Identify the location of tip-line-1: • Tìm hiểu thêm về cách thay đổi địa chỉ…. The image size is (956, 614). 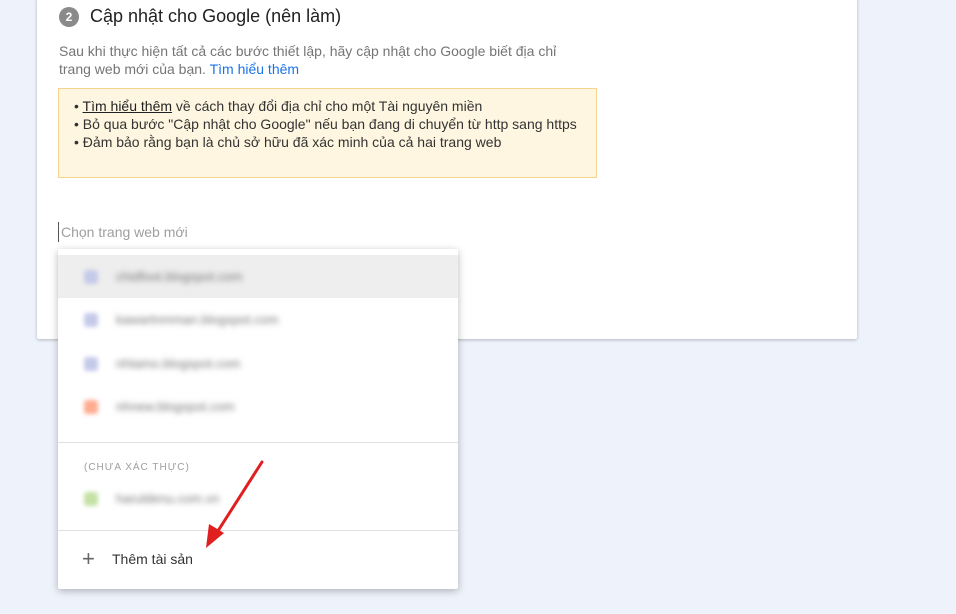
(329, 106).